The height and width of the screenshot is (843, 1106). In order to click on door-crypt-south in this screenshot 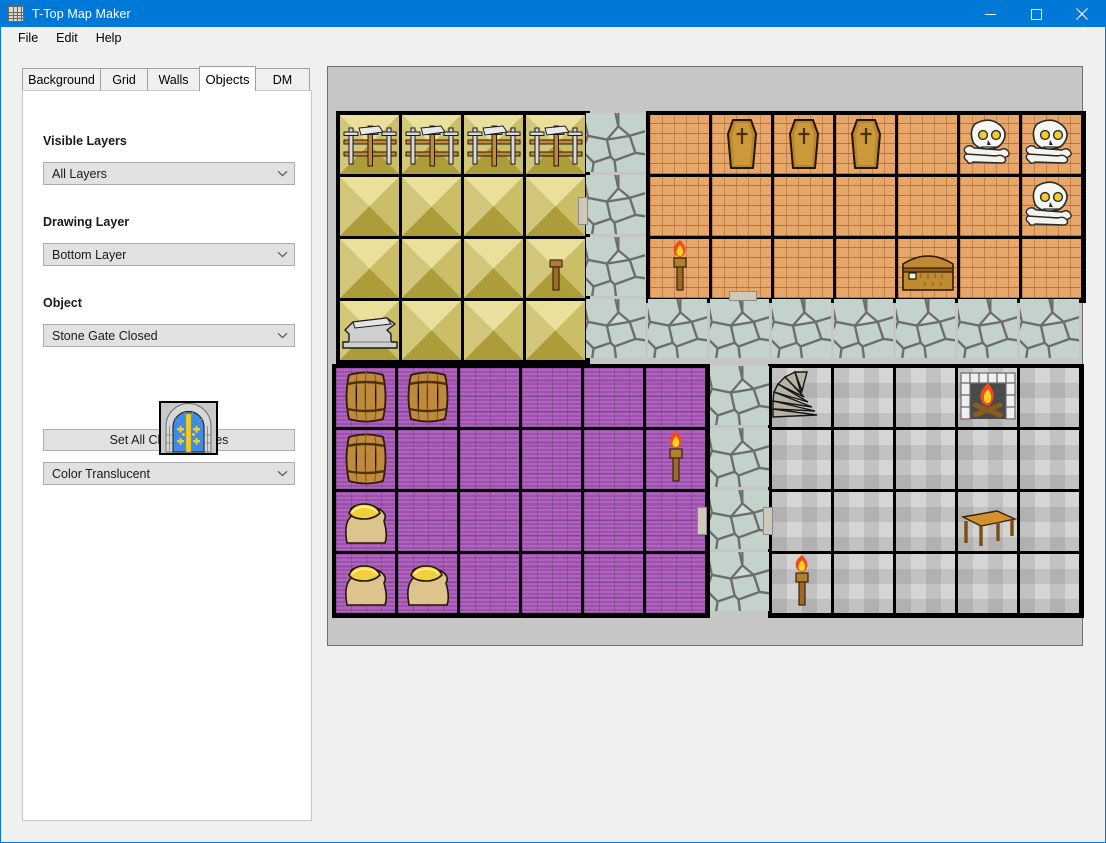, I will do `click(743, 296)`.